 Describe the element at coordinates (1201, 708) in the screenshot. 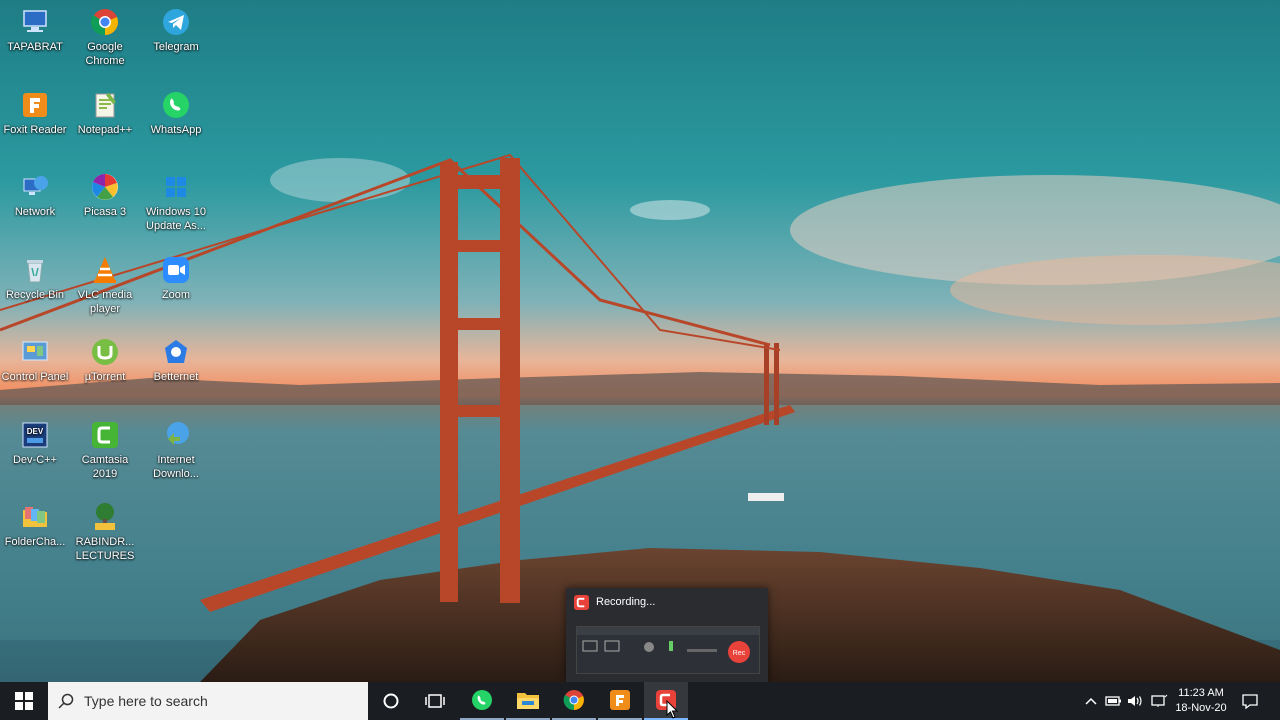

I see `clock-date: 18-Nov-20` at that location.